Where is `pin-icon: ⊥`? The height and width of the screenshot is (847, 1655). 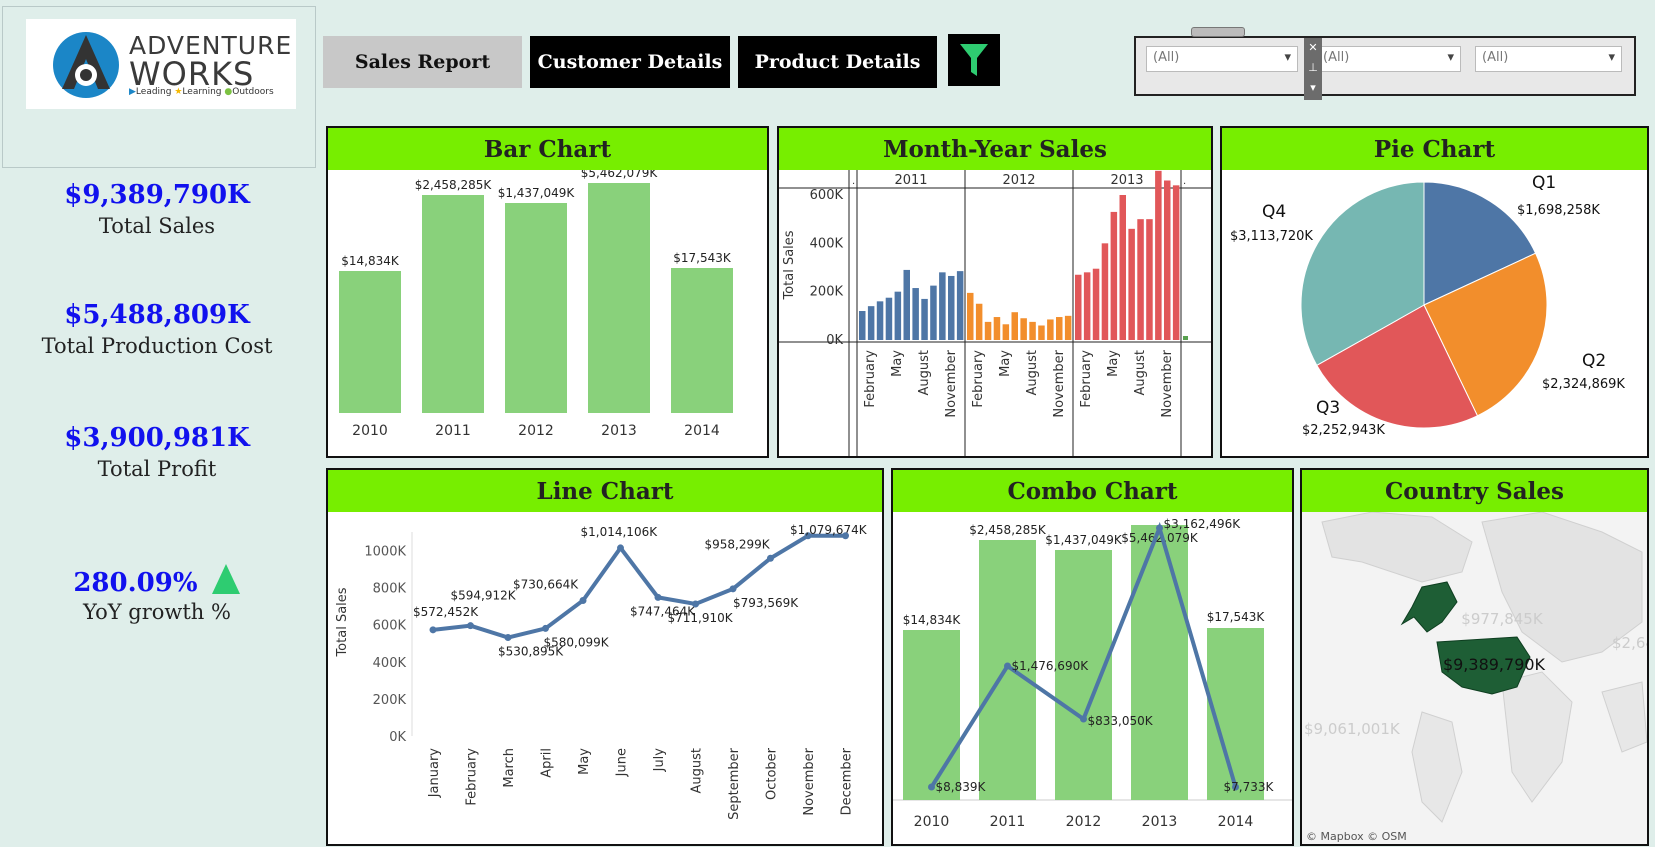 pin-icon: ⊥ is located at coordinates (1313, 68).